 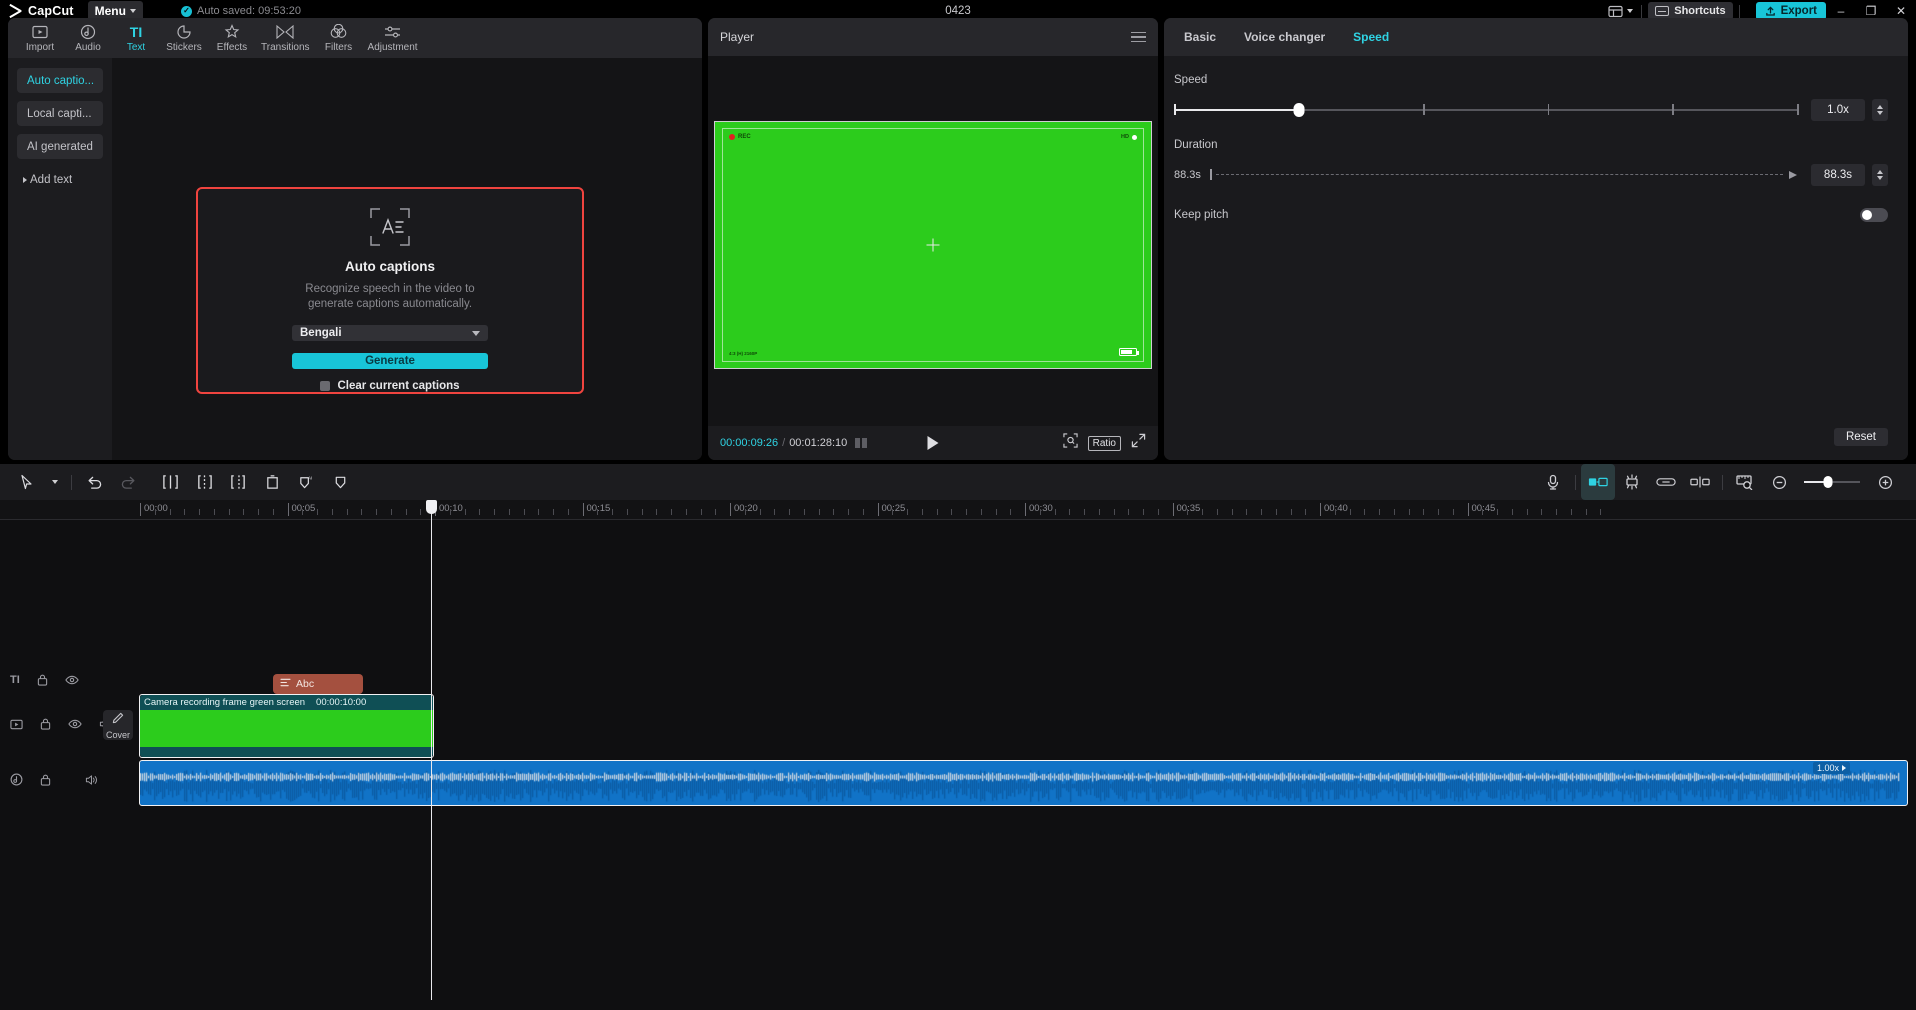 I want to click on cover-label: Cover, so click(x=117, y=734).